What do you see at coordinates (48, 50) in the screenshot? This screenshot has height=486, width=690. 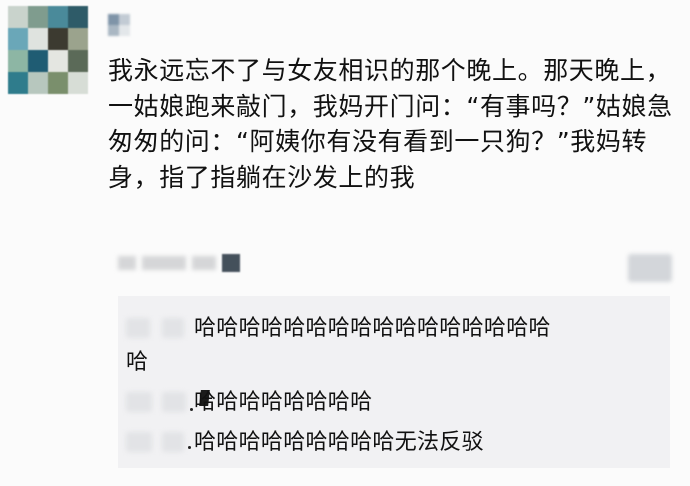 I see `avatar` at bounding box center [48, 50].